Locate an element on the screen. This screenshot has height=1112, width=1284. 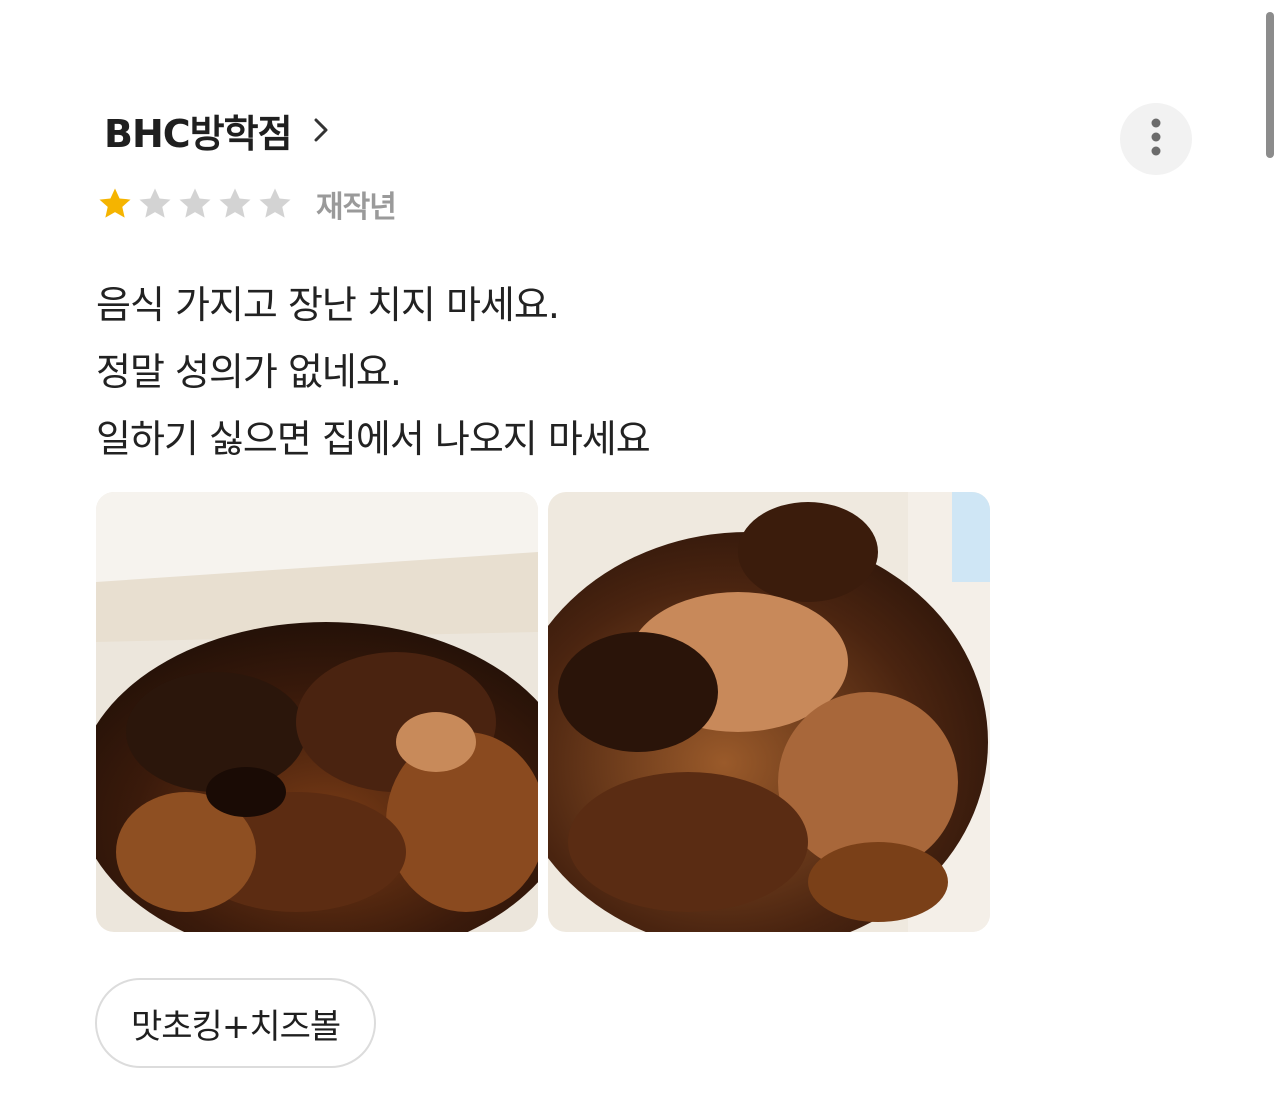
more-options-button is located at coordinates (1156, 139).